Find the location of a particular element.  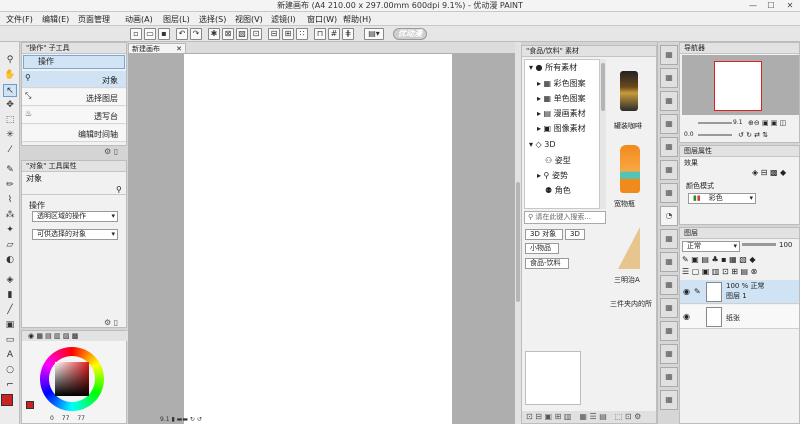

tree-color-pattern: ▸ ▦ 彩色图案 is located at coordinates (561, 84).